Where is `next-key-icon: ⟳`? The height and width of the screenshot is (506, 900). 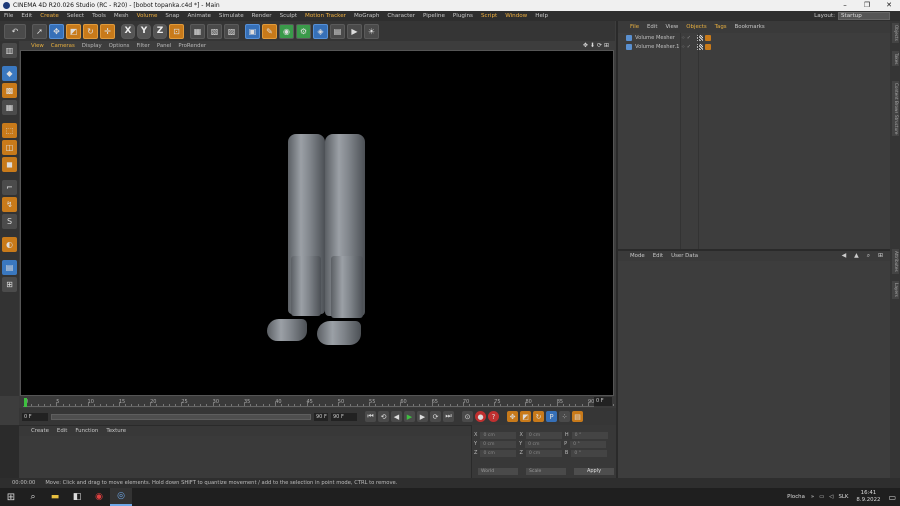
next-key-icon: ⟳ is located at coordinates (435, 416).